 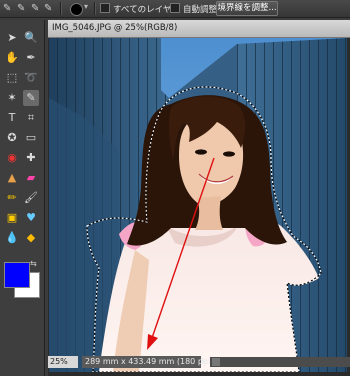 I want to click on auto-enhance-checkbox: 自動調整, so click(x=194, y=9).